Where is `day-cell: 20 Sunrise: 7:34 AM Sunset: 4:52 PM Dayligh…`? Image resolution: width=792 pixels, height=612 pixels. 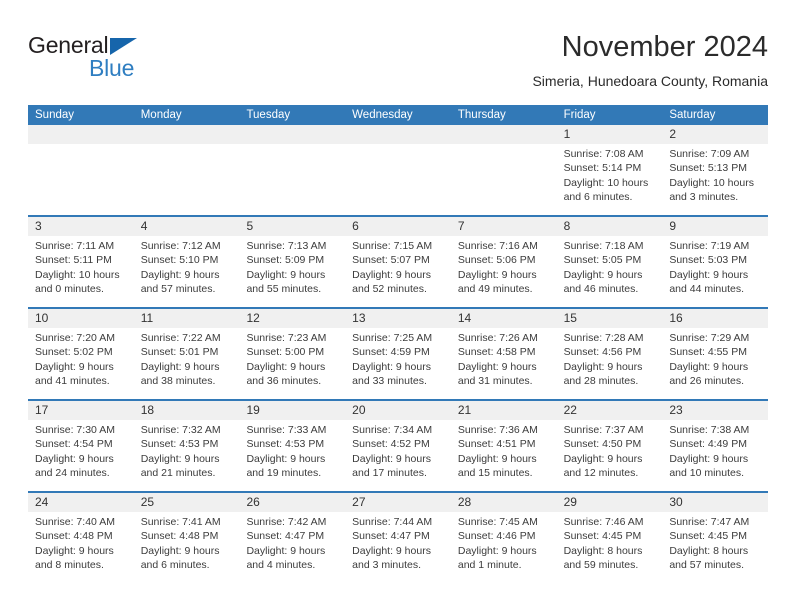
day-cell: 20 Sunrise: 7:34 AM Sunset: 4:52 PM Dayligh… is located at coordinates (398, 446).